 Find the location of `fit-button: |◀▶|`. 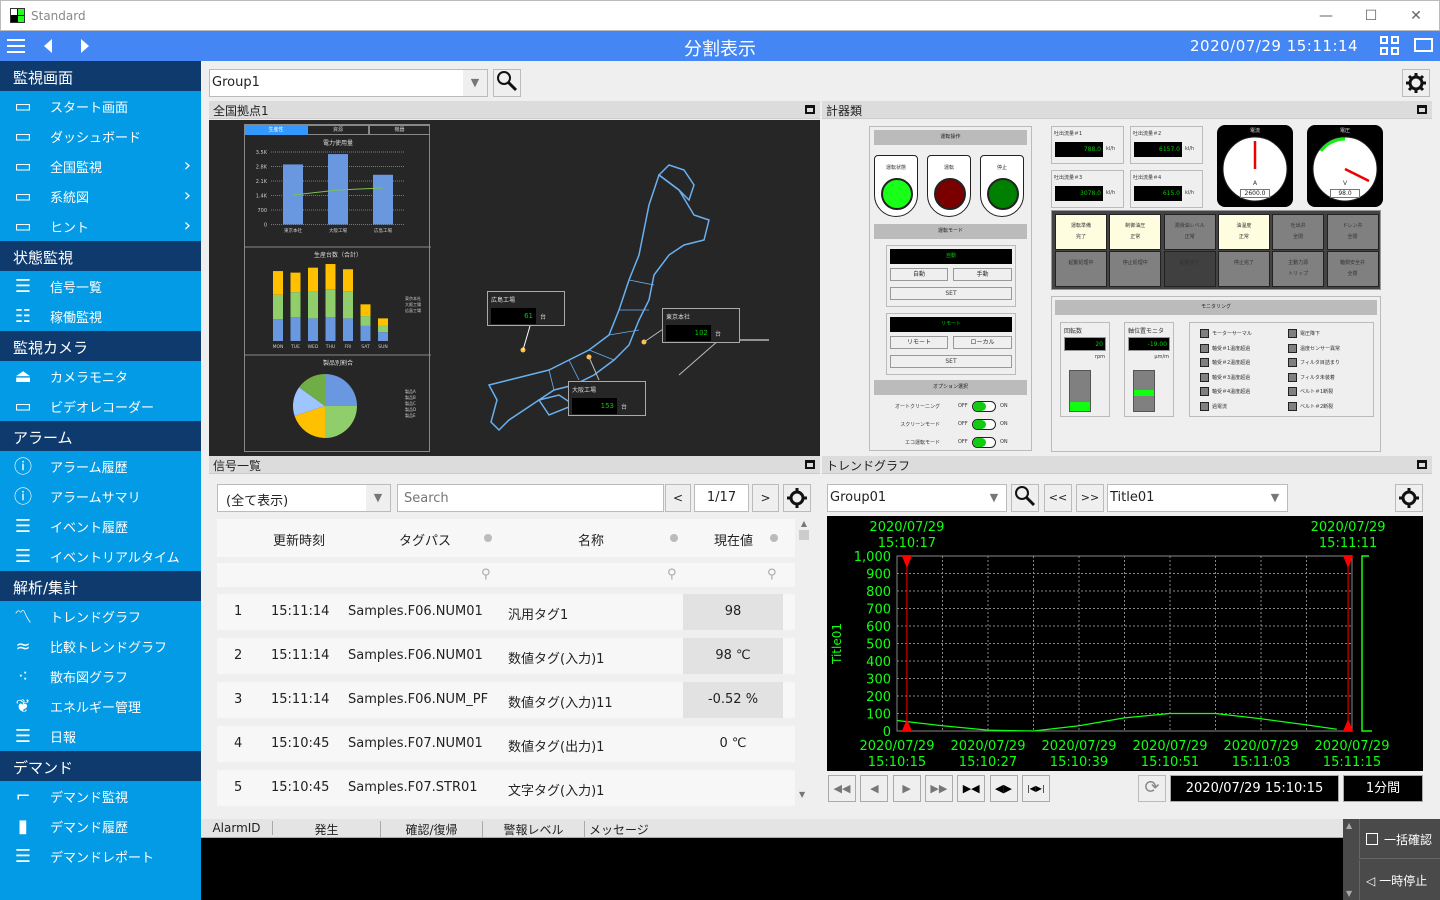

fit-button: |◀▶| is located at coordinates (1035, 788).